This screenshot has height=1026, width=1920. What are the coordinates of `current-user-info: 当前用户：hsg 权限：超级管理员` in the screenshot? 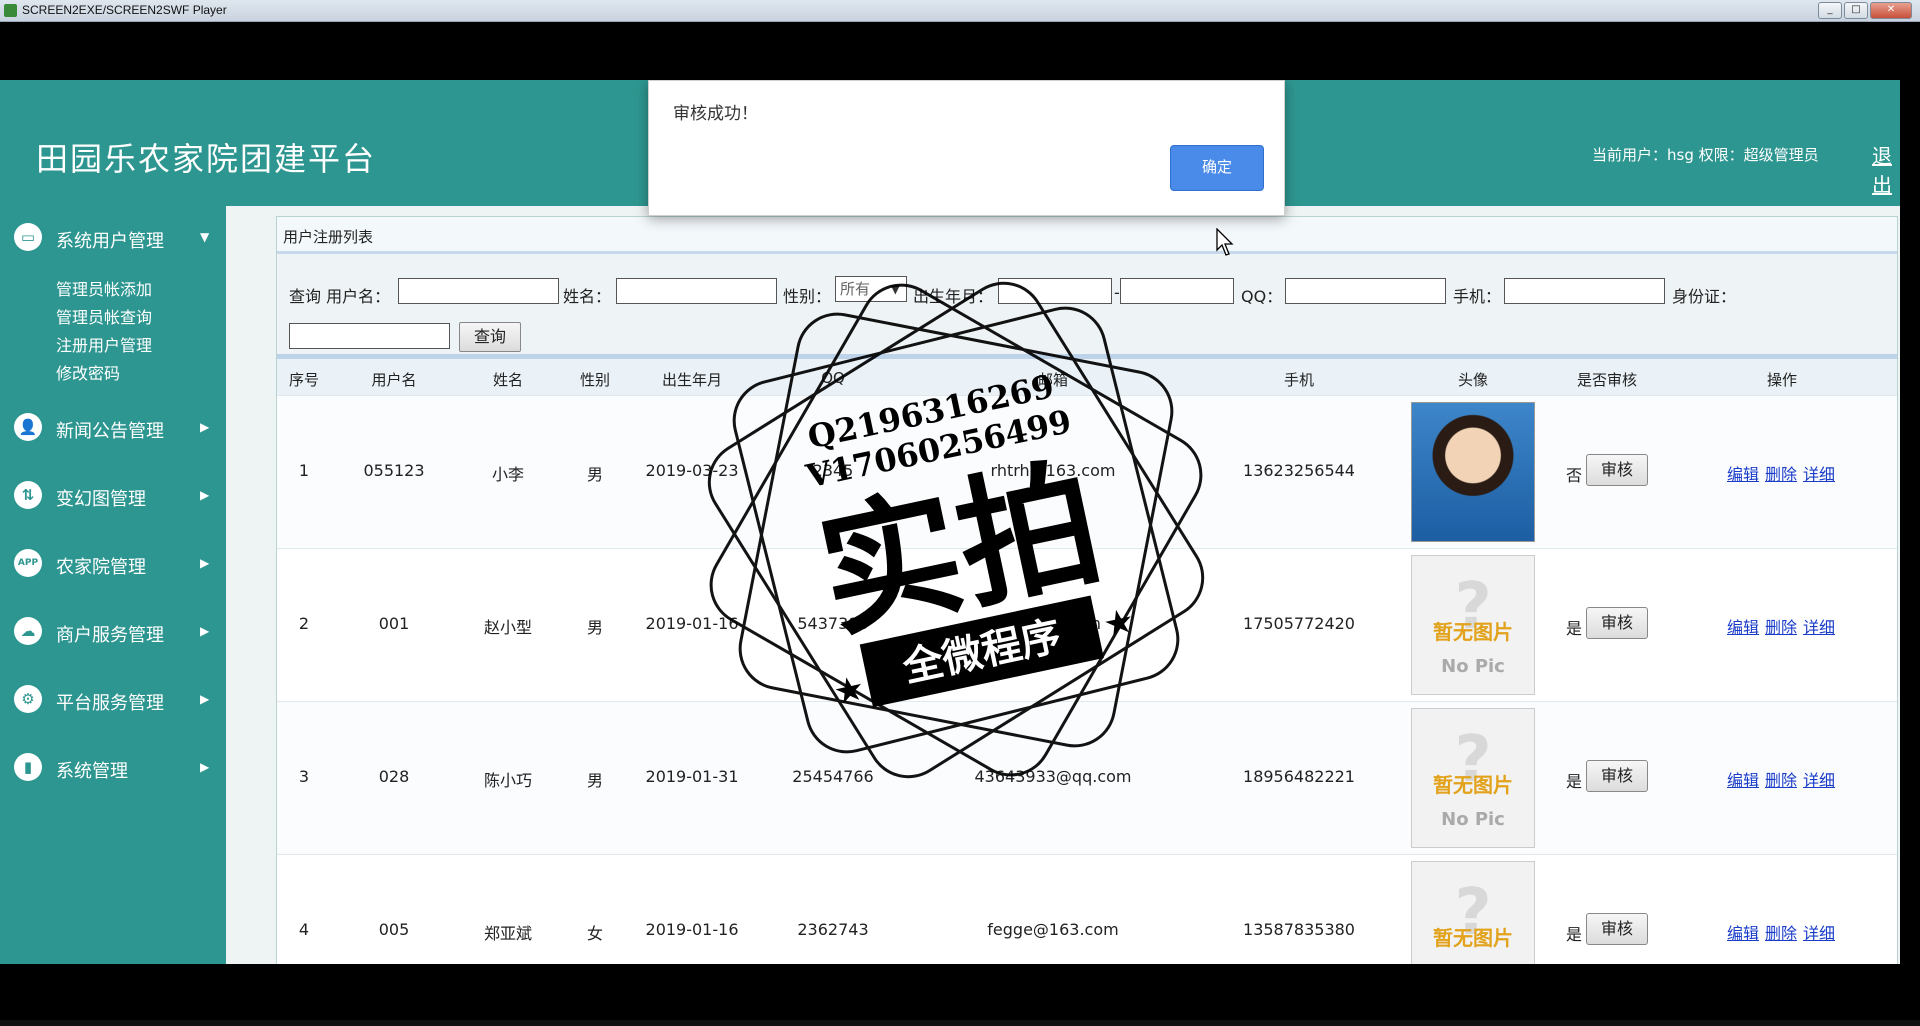 It's located at (1705, 155).